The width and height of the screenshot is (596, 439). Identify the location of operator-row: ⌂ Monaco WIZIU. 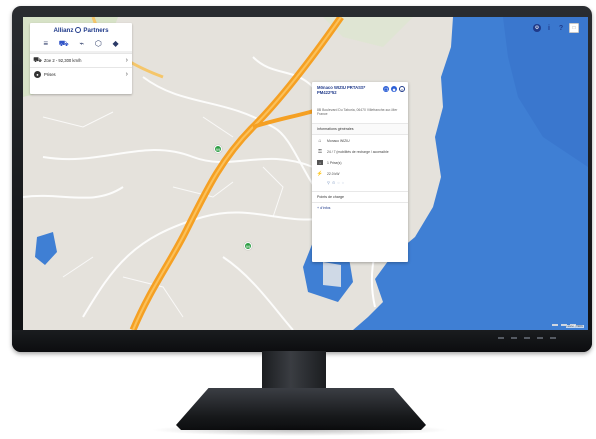
(360, 140).